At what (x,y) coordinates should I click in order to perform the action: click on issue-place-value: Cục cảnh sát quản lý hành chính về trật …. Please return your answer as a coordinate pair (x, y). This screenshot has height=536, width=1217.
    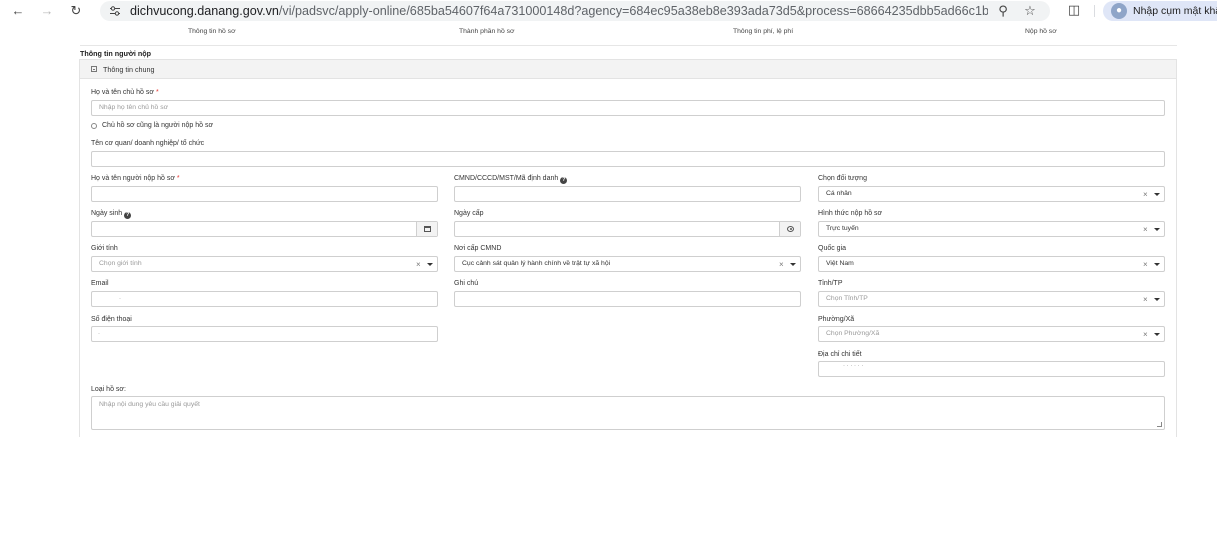
    Looking at the image, I should click on (536, 263).